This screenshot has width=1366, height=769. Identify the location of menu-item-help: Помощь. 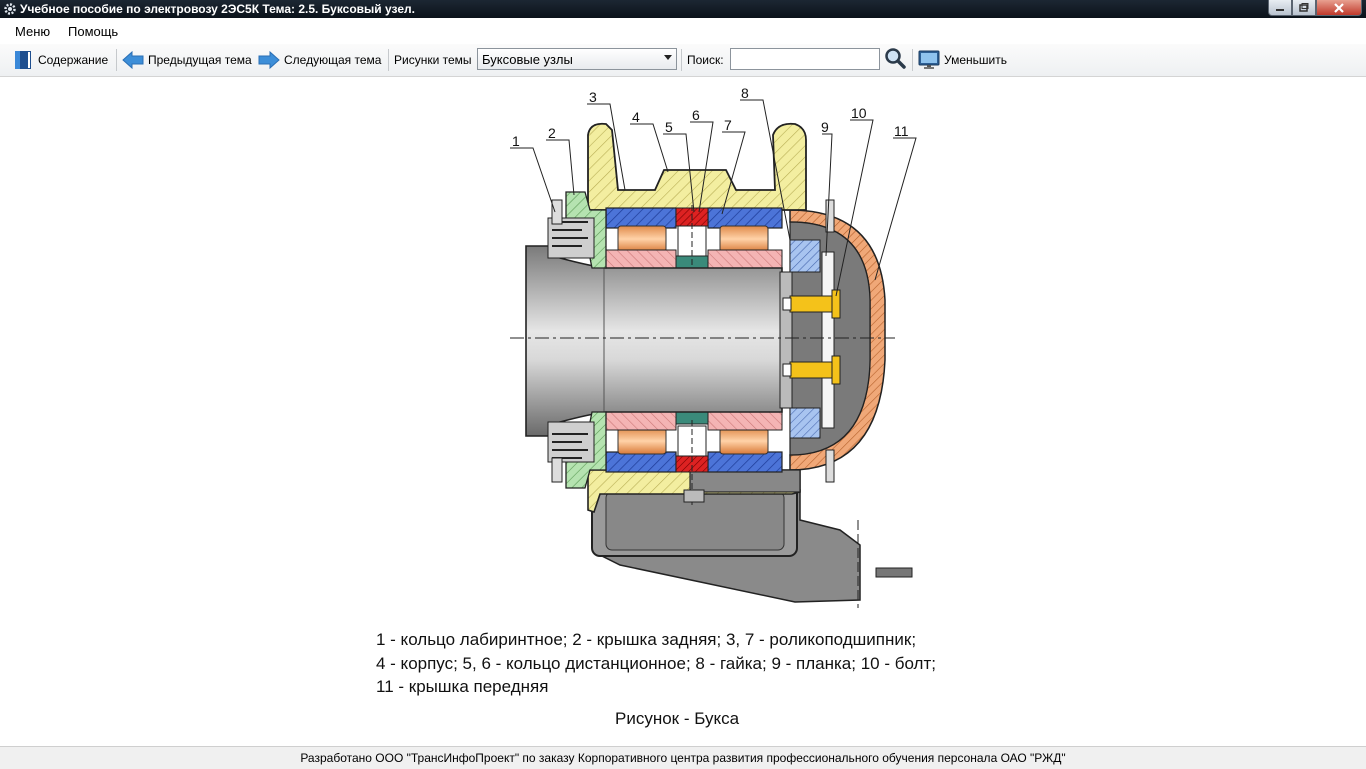
(93, 31).